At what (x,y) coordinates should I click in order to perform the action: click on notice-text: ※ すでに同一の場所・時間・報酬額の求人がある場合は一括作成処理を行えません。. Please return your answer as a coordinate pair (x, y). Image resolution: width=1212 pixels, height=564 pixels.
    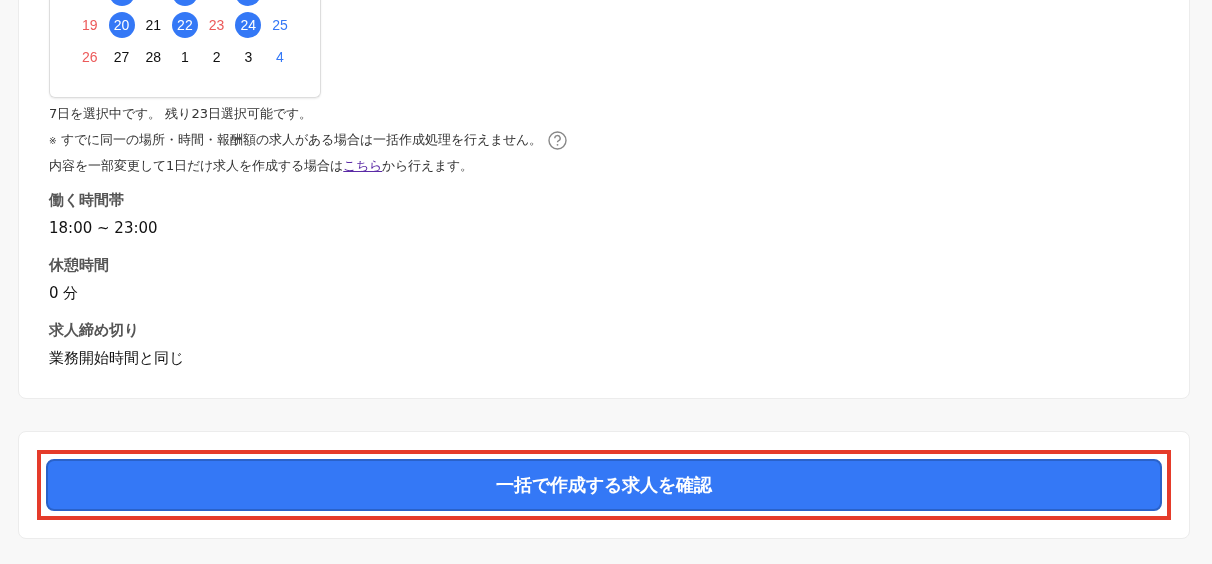
    Looking at the image, I should click on (295, 140).